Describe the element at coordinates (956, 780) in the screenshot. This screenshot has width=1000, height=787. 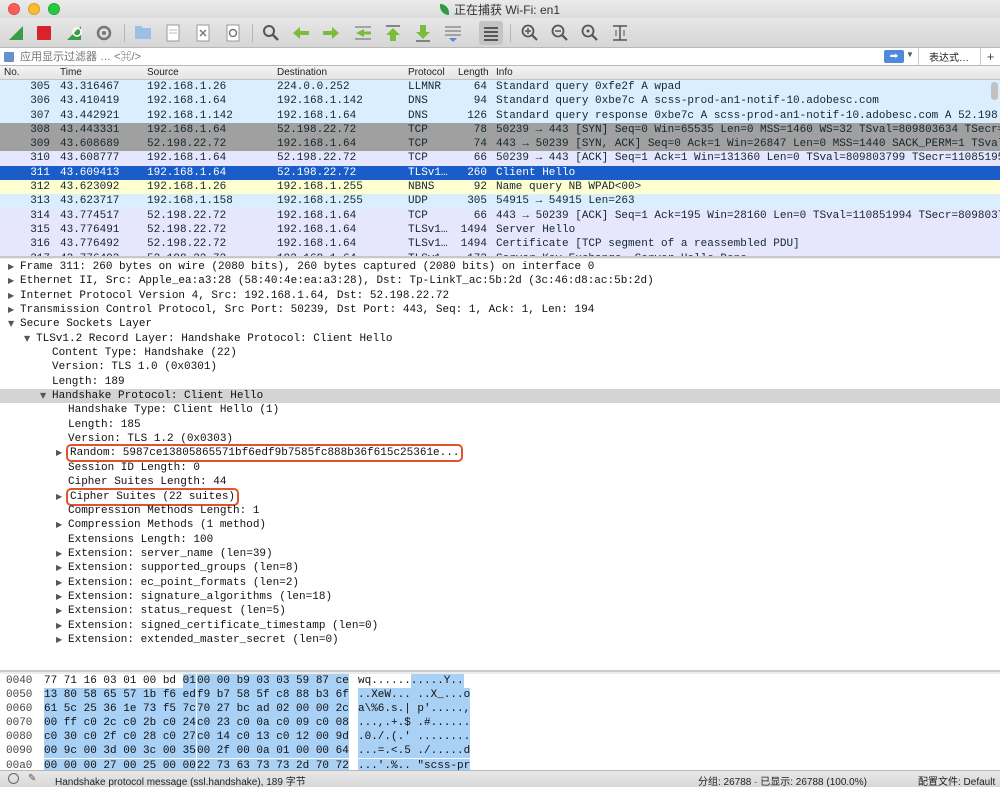
I see `profile-label: 配置文件: Default` at that location.